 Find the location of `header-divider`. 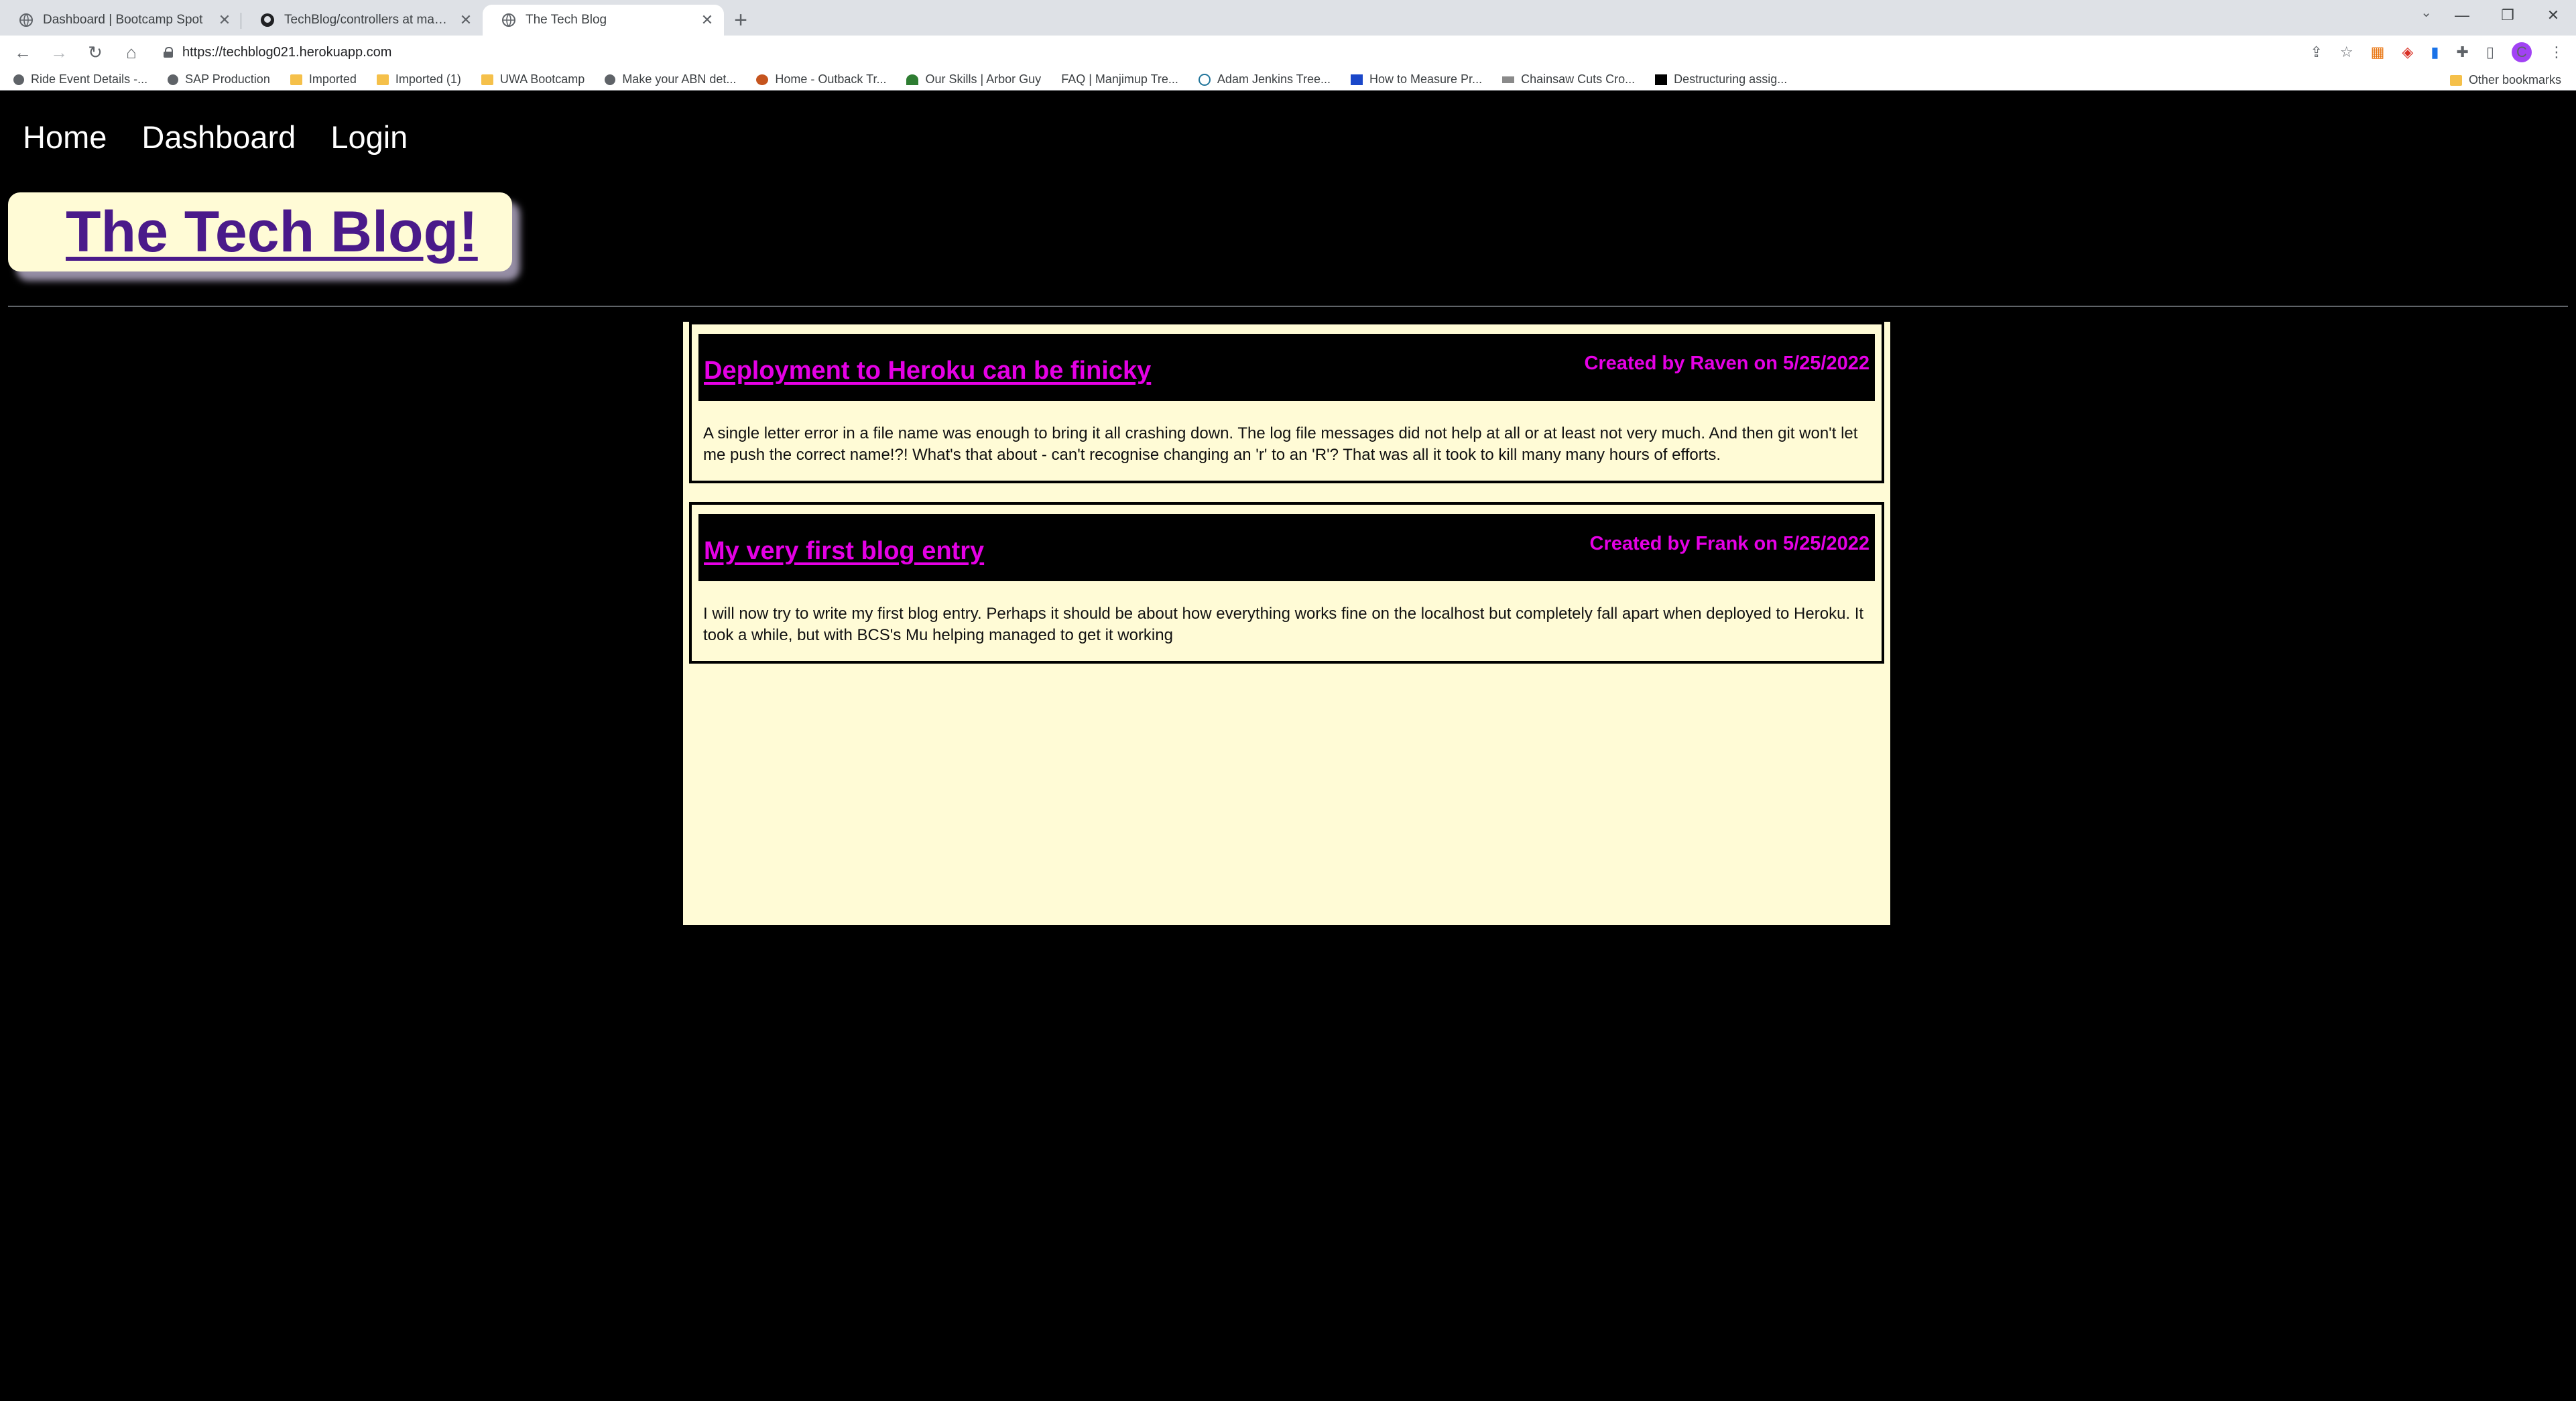

header-divider is located at coordinates (1288, 306).